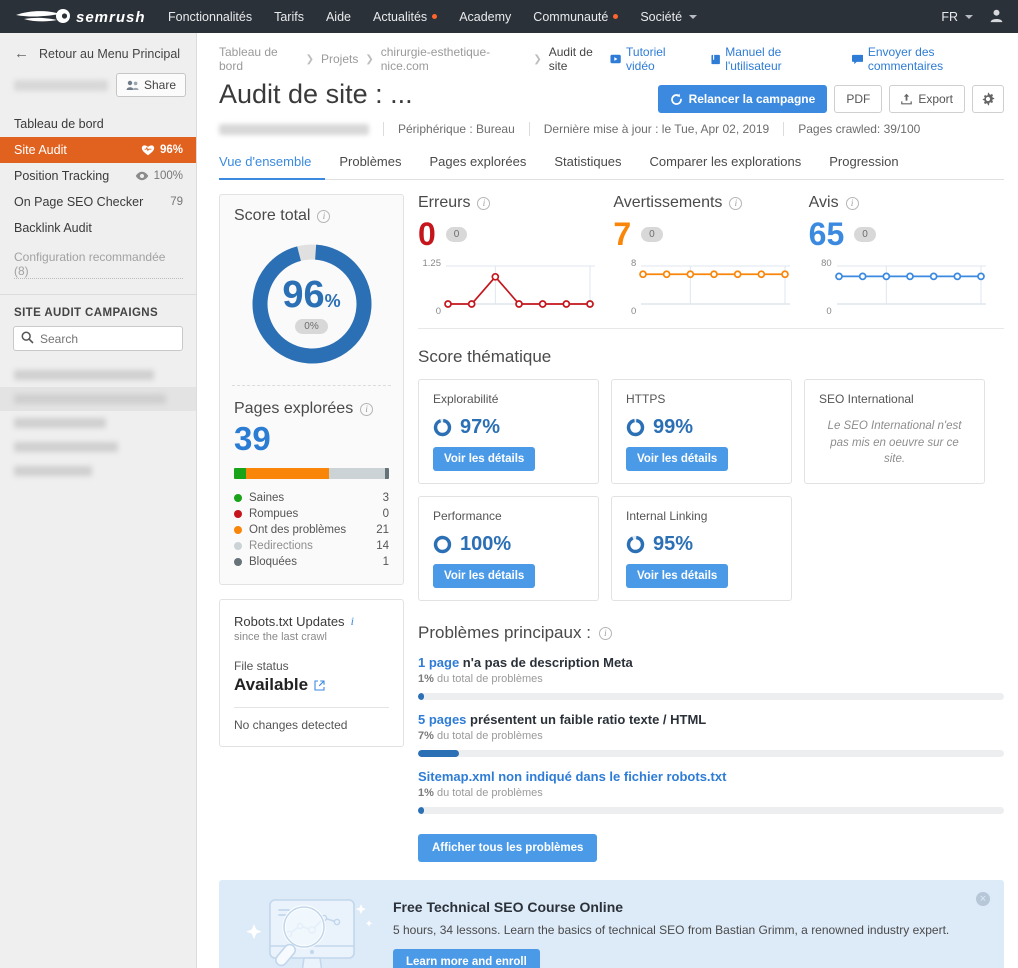 The height and width of the screenshot is (968, 1018). I want to click on help-link-label: Envoyer des commentaires, so click(905, 59).